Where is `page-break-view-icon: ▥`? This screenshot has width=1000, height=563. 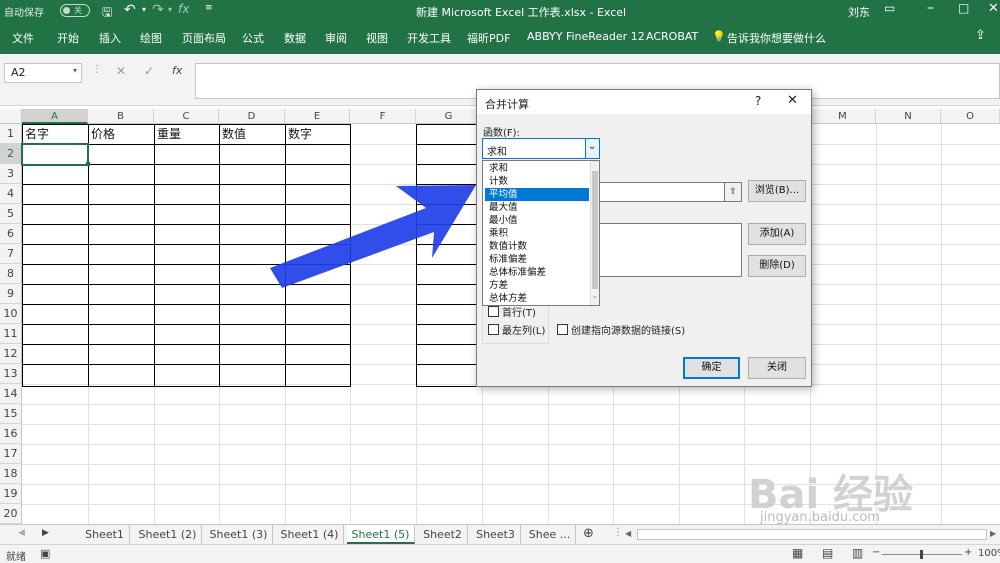
page-break-view-icon: ▥ is located at coordinates (857, 553).